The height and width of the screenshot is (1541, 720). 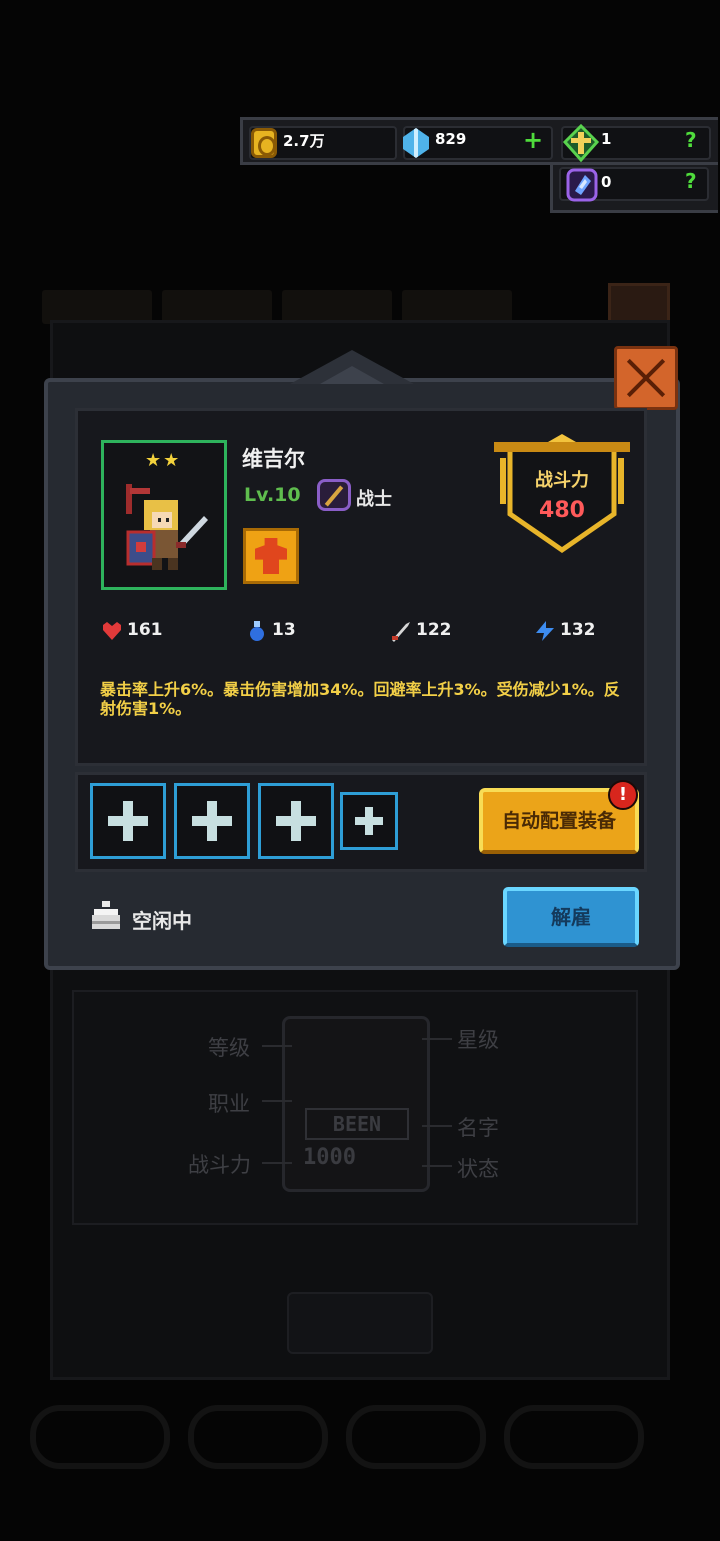 I want to click on guide-label-class: 职业, so click(x=229, y=1104).